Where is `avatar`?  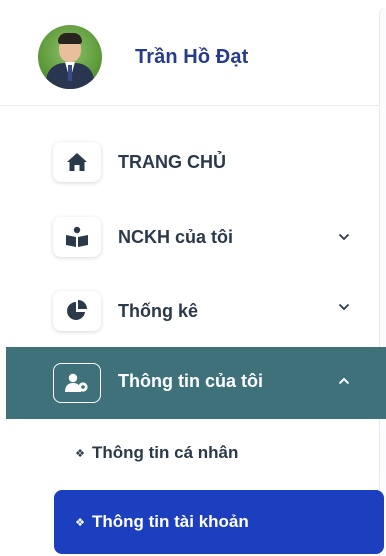 avatar is located at coordinates (70, 57).